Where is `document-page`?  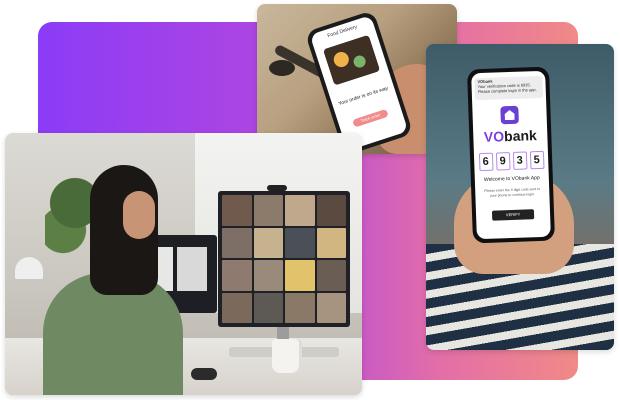
document-page is located at coordinates (192, 269).